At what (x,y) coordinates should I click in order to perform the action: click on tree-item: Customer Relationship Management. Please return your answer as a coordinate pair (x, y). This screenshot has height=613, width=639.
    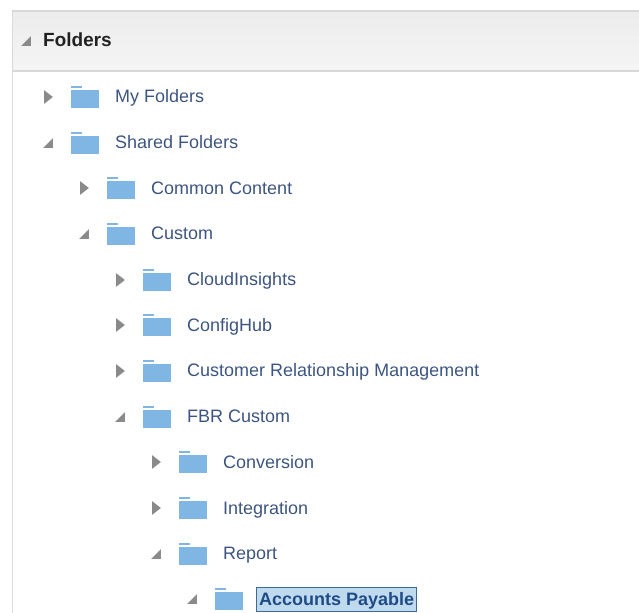
    Looking at the image, I should click on (333, 371).